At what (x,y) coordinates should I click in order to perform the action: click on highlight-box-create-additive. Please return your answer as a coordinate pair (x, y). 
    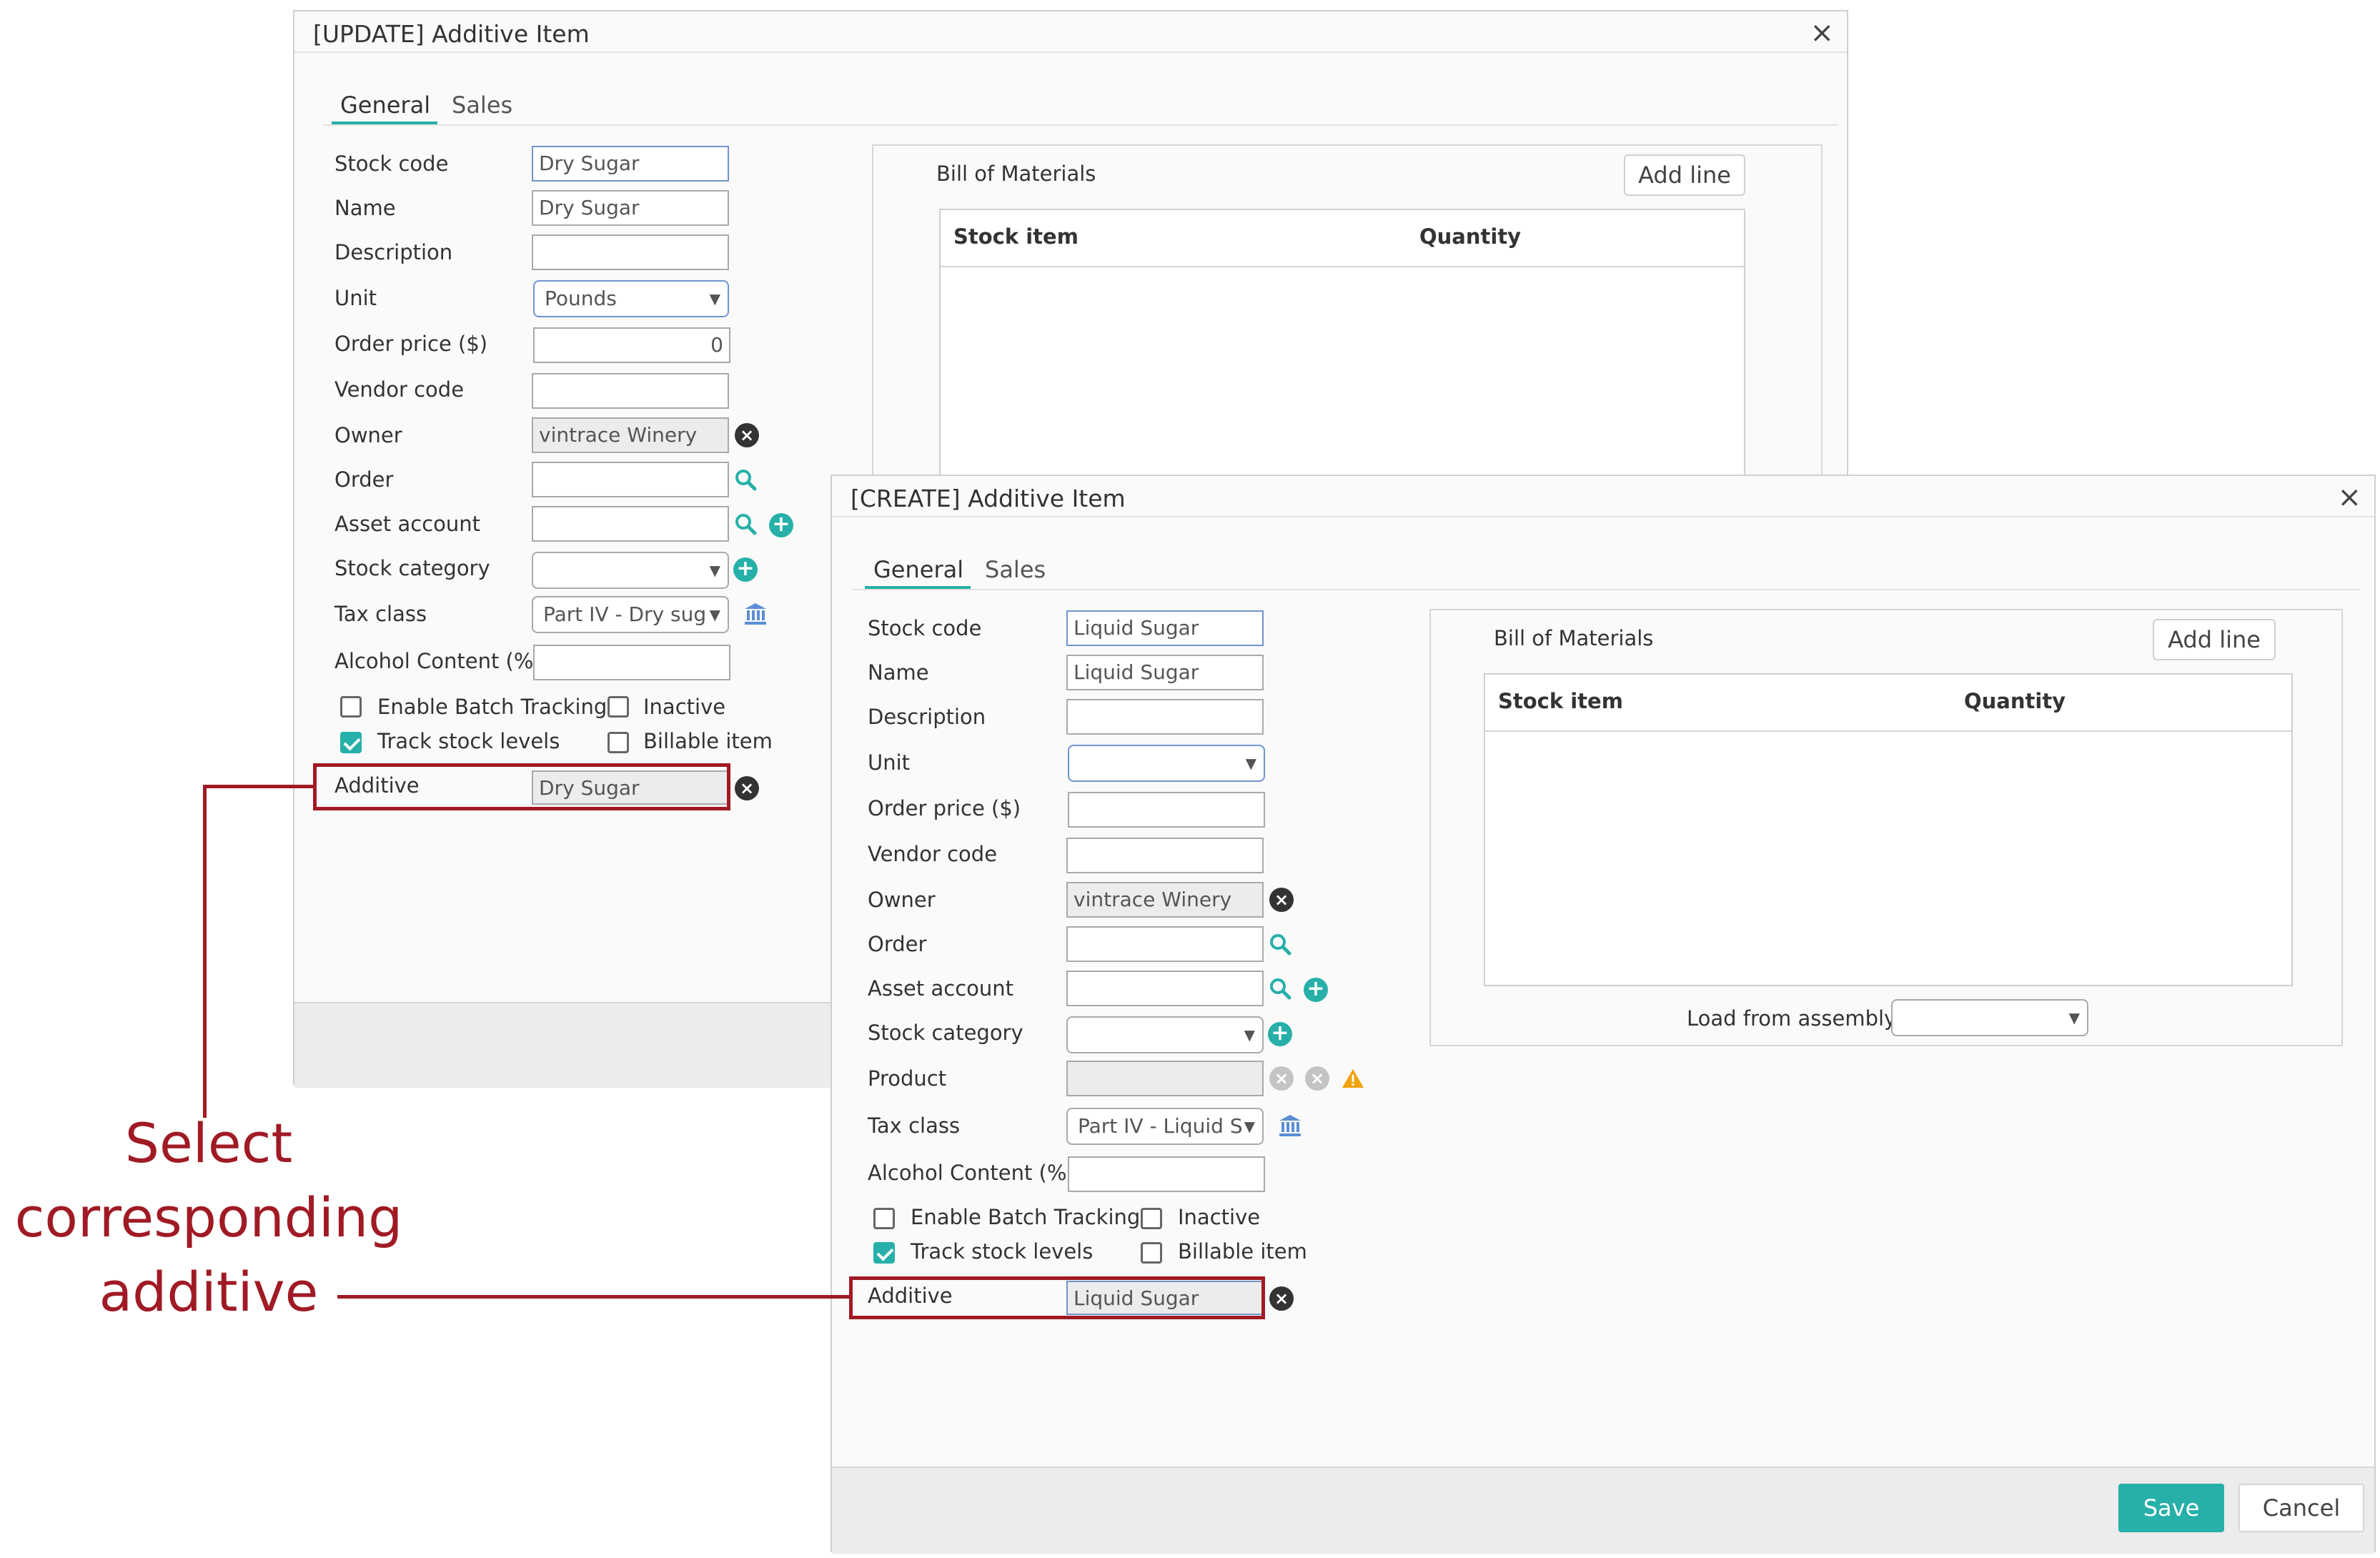
    Looking at the image, I should click on (1057, 1297).